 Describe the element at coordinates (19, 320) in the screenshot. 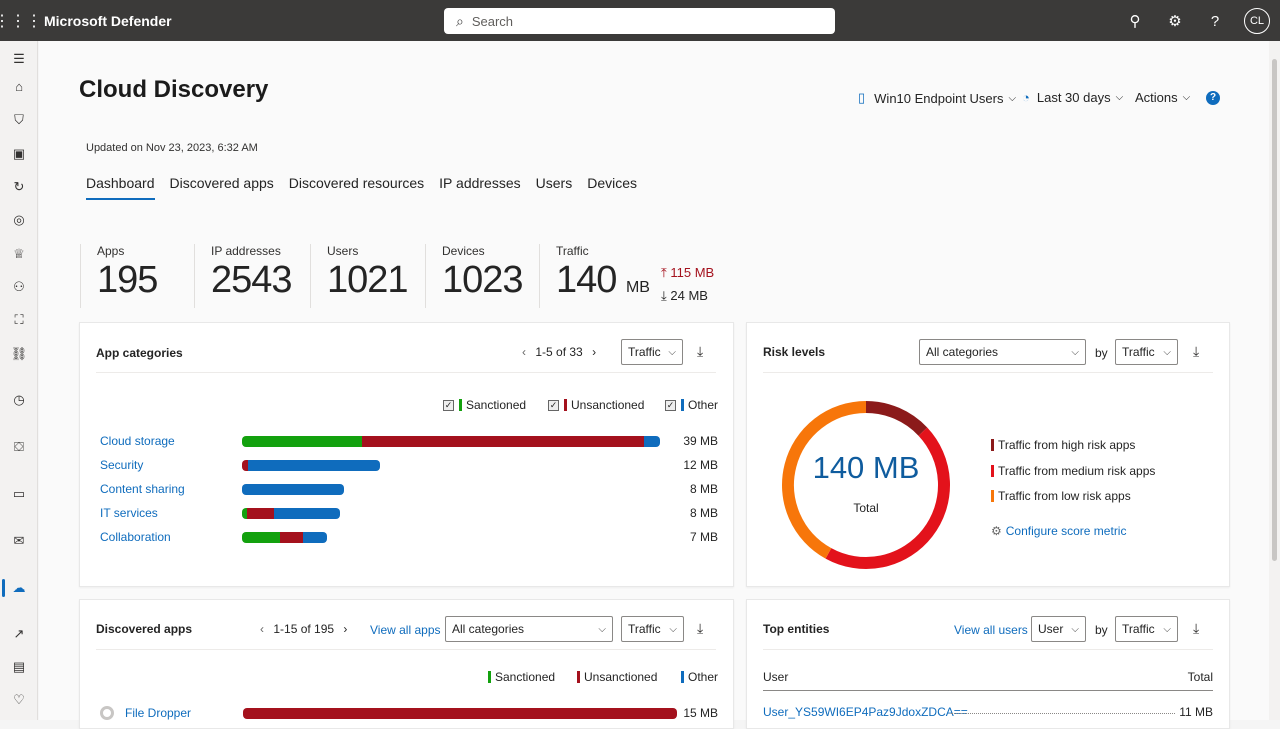

I see `trials-icon: ⛶` at that location.